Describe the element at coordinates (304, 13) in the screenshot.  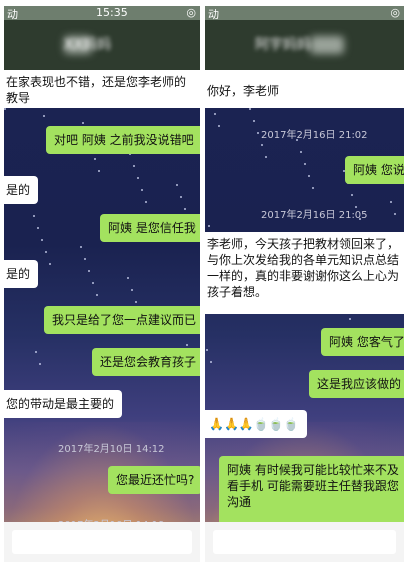
I see `status-bar: 动 ◎` at that location.